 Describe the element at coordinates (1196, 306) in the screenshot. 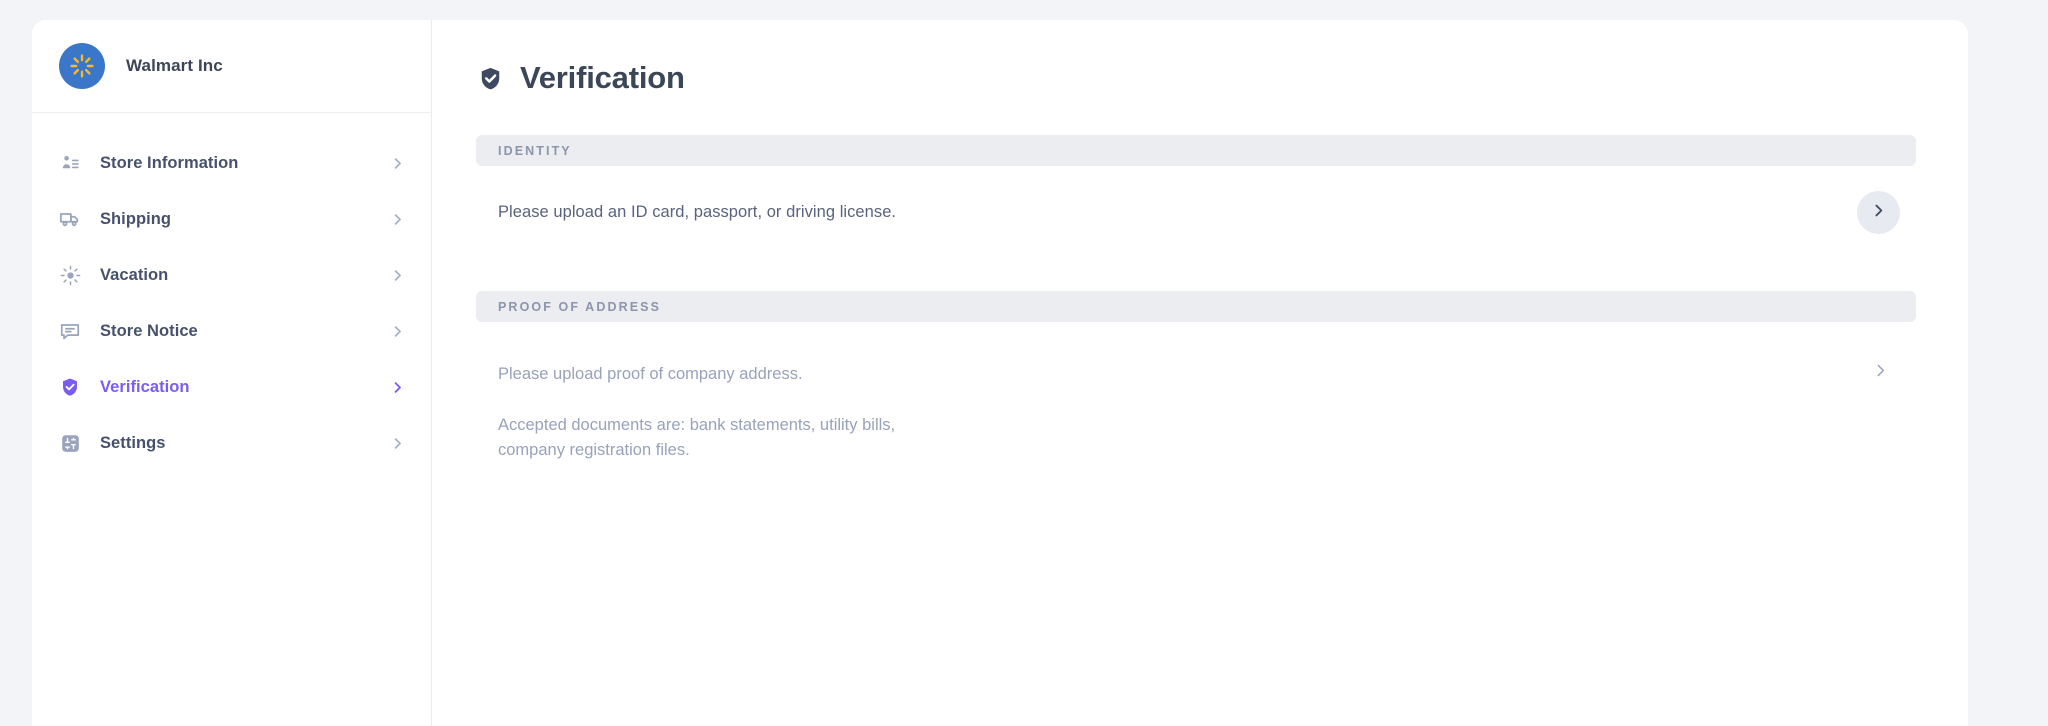

I see `section-header-proof-of-address: PROOF OF ADDRESS` at that location.